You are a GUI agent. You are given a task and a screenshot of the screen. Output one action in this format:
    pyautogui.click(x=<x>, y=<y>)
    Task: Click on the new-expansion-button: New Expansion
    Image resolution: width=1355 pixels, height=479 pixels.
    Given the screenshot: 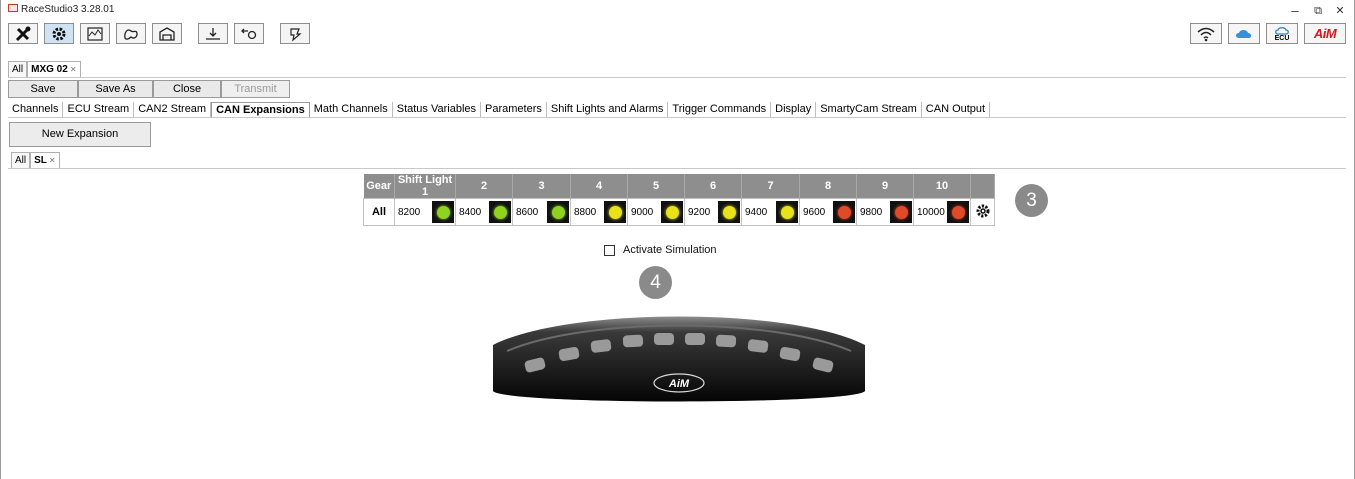 What is the action you would take?
    pyautogui.click(x=80, y=134)
    